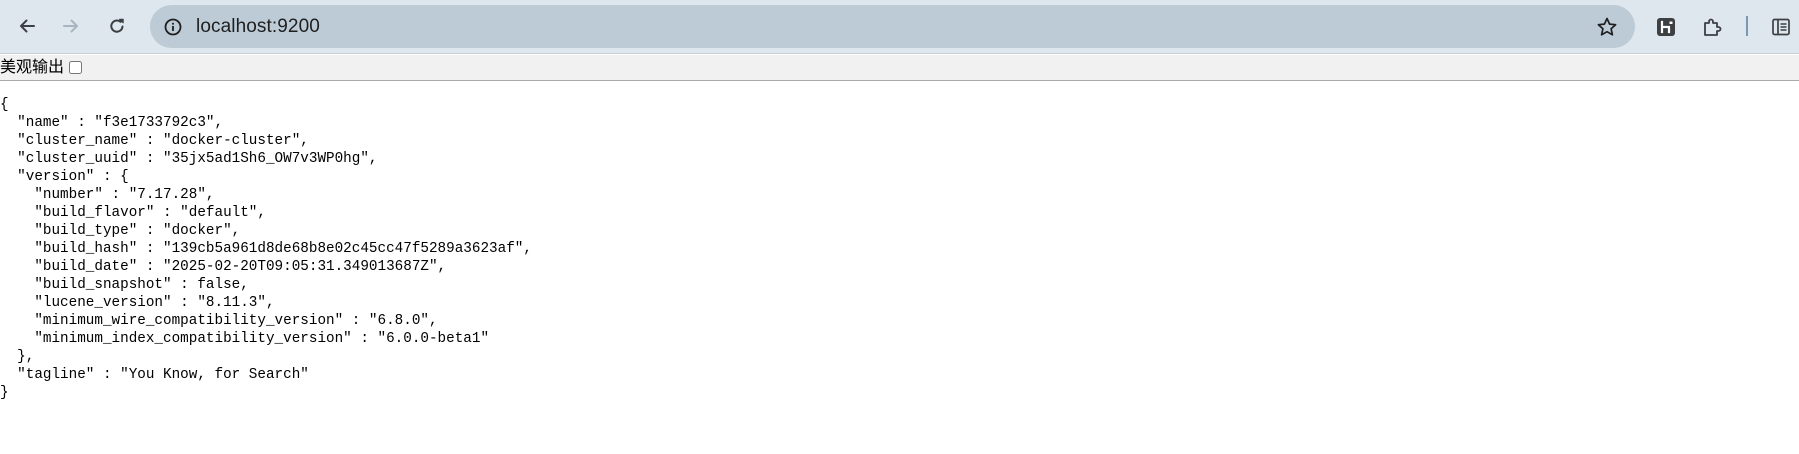 The height and width of the screenshot is (454, 1799). What do you see at coordinates (154, 141) in the screenshot?
I see `json-line: "cluster_name" : "docker-cluster",` at bounding box center [154, 141].